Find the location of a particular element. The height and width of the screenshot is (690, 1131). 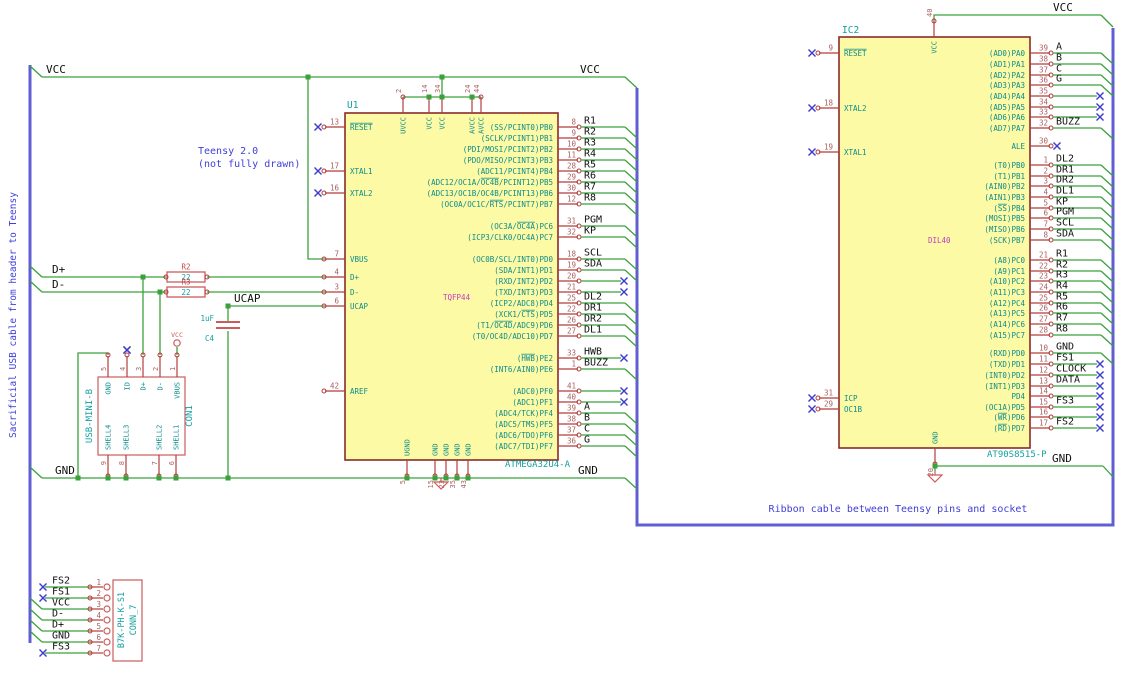

ic-ref: IC2 is located at coordinates (850, 30).